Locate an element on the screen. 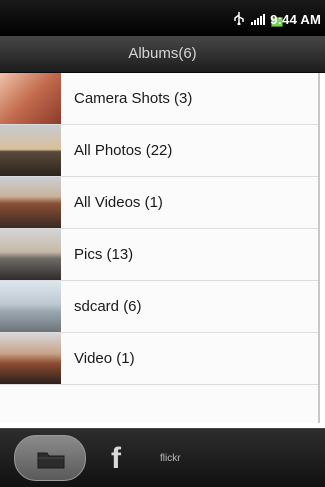  status-bar: 9:44 AM is located at coordinates (162, 18).